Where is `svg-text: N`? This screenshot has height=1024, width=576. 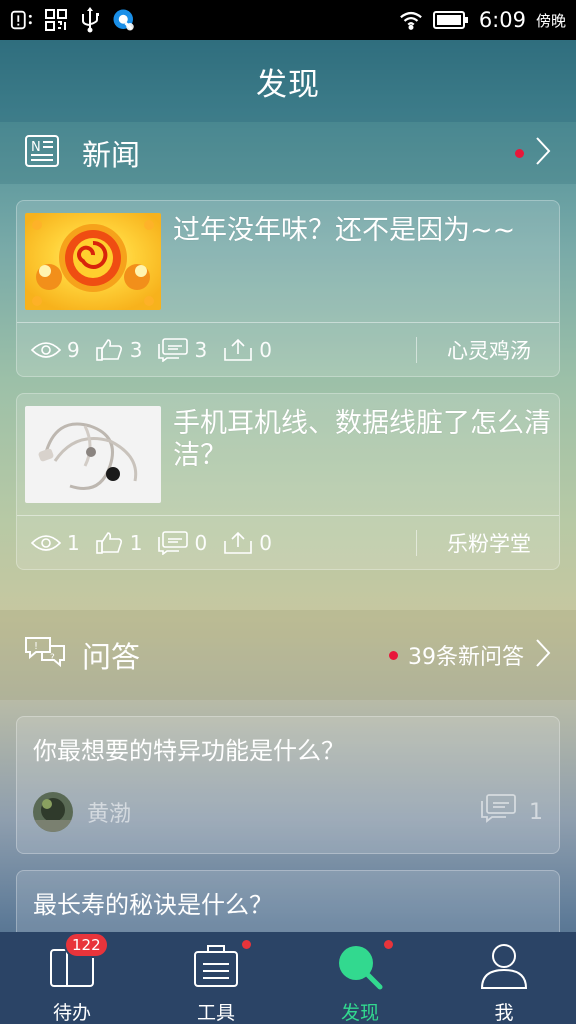 svg-text: N is located at coordinates (36, 147).